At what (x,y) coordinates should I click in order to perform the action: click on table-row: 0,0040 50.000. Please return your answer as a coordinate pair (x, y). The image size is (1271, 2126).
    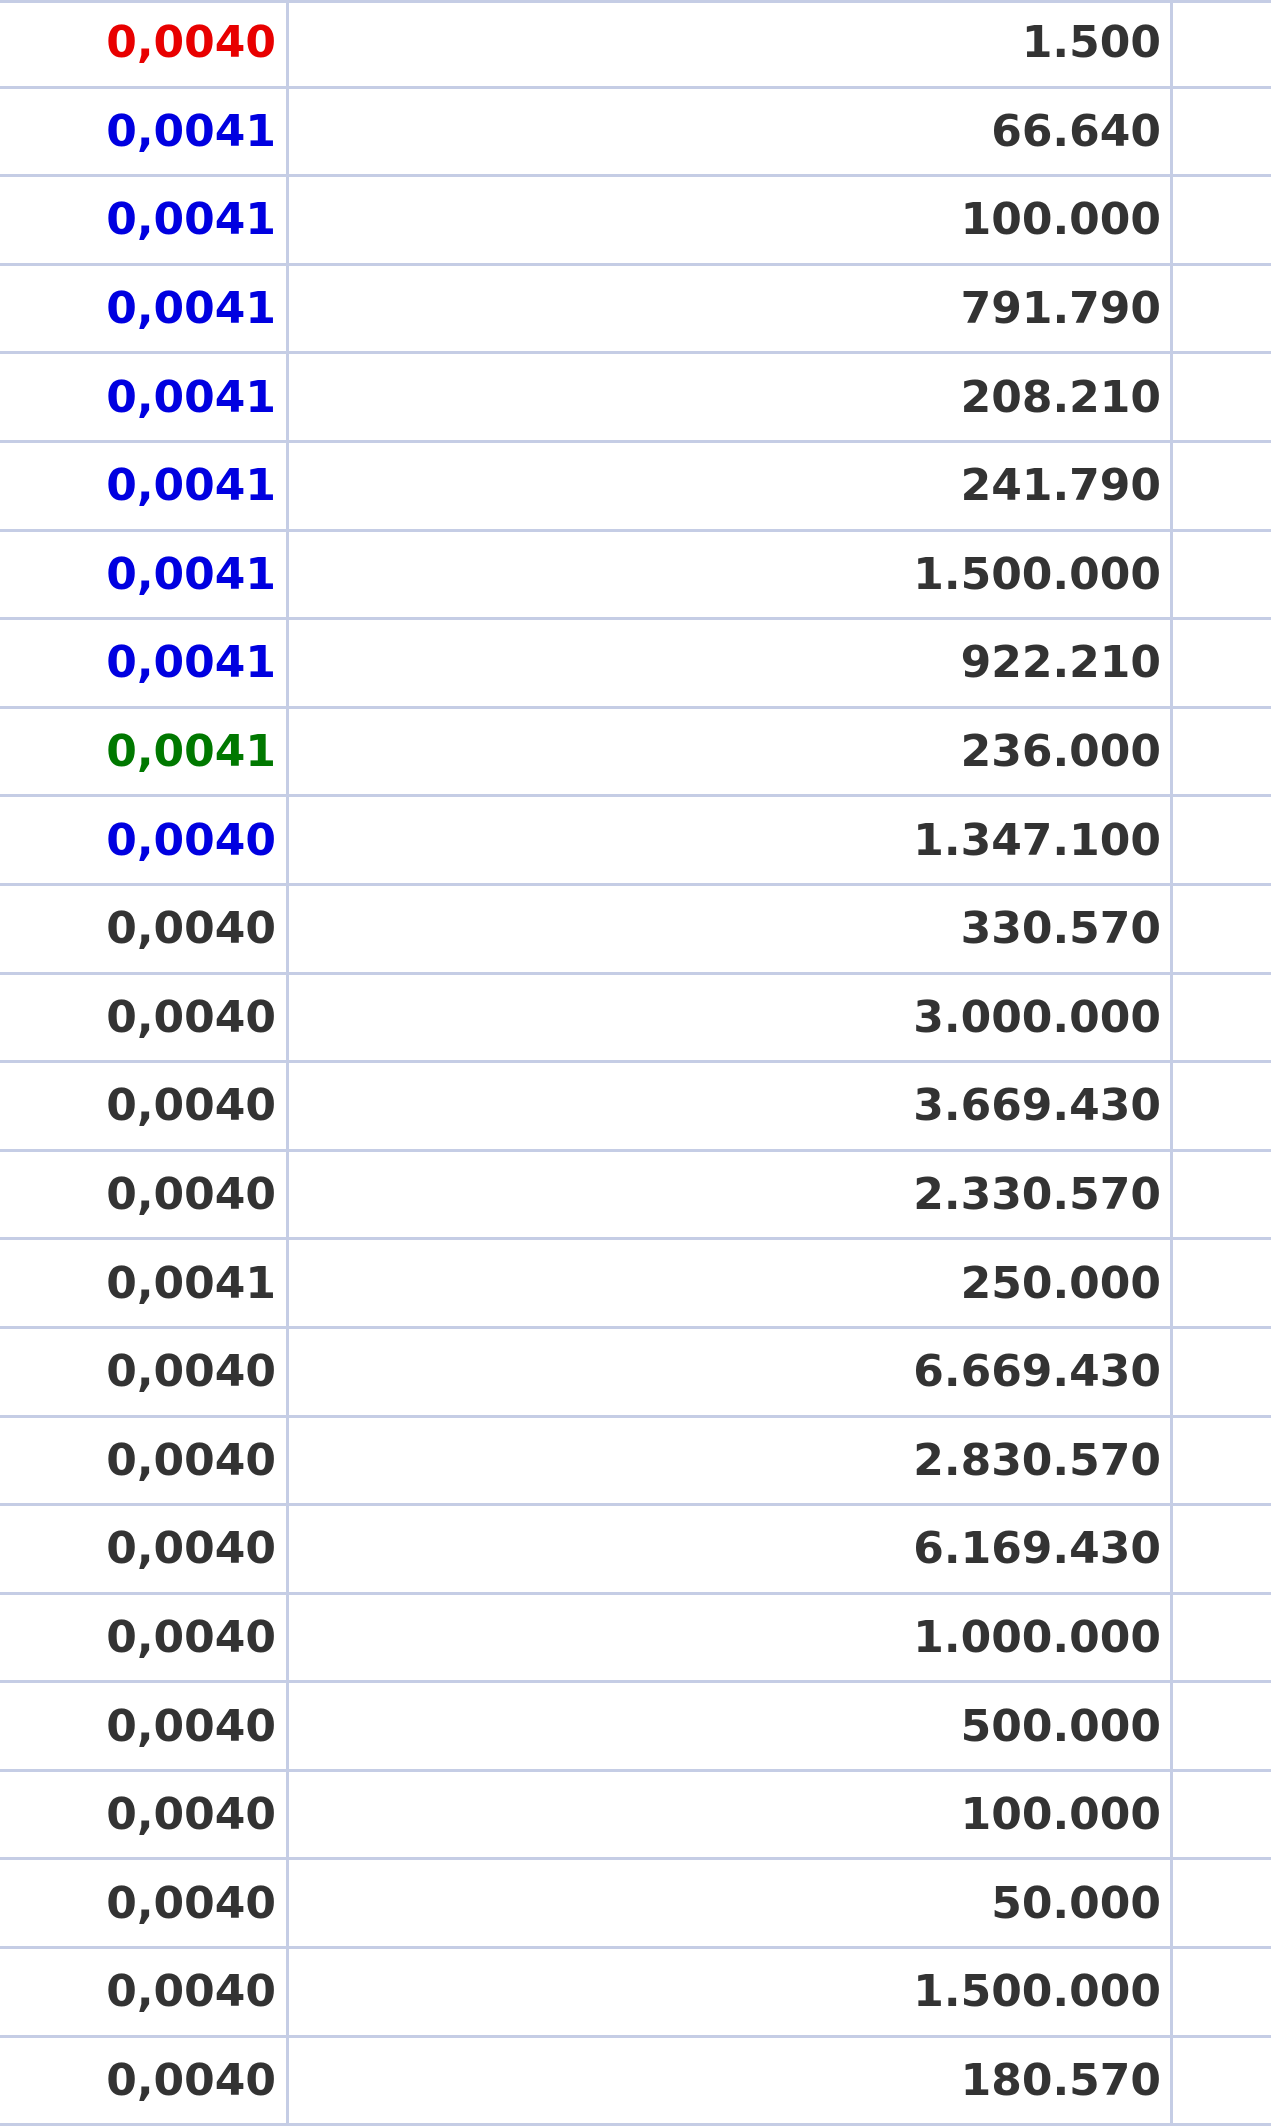
    Looking at the image, I should click on (635, 1905).